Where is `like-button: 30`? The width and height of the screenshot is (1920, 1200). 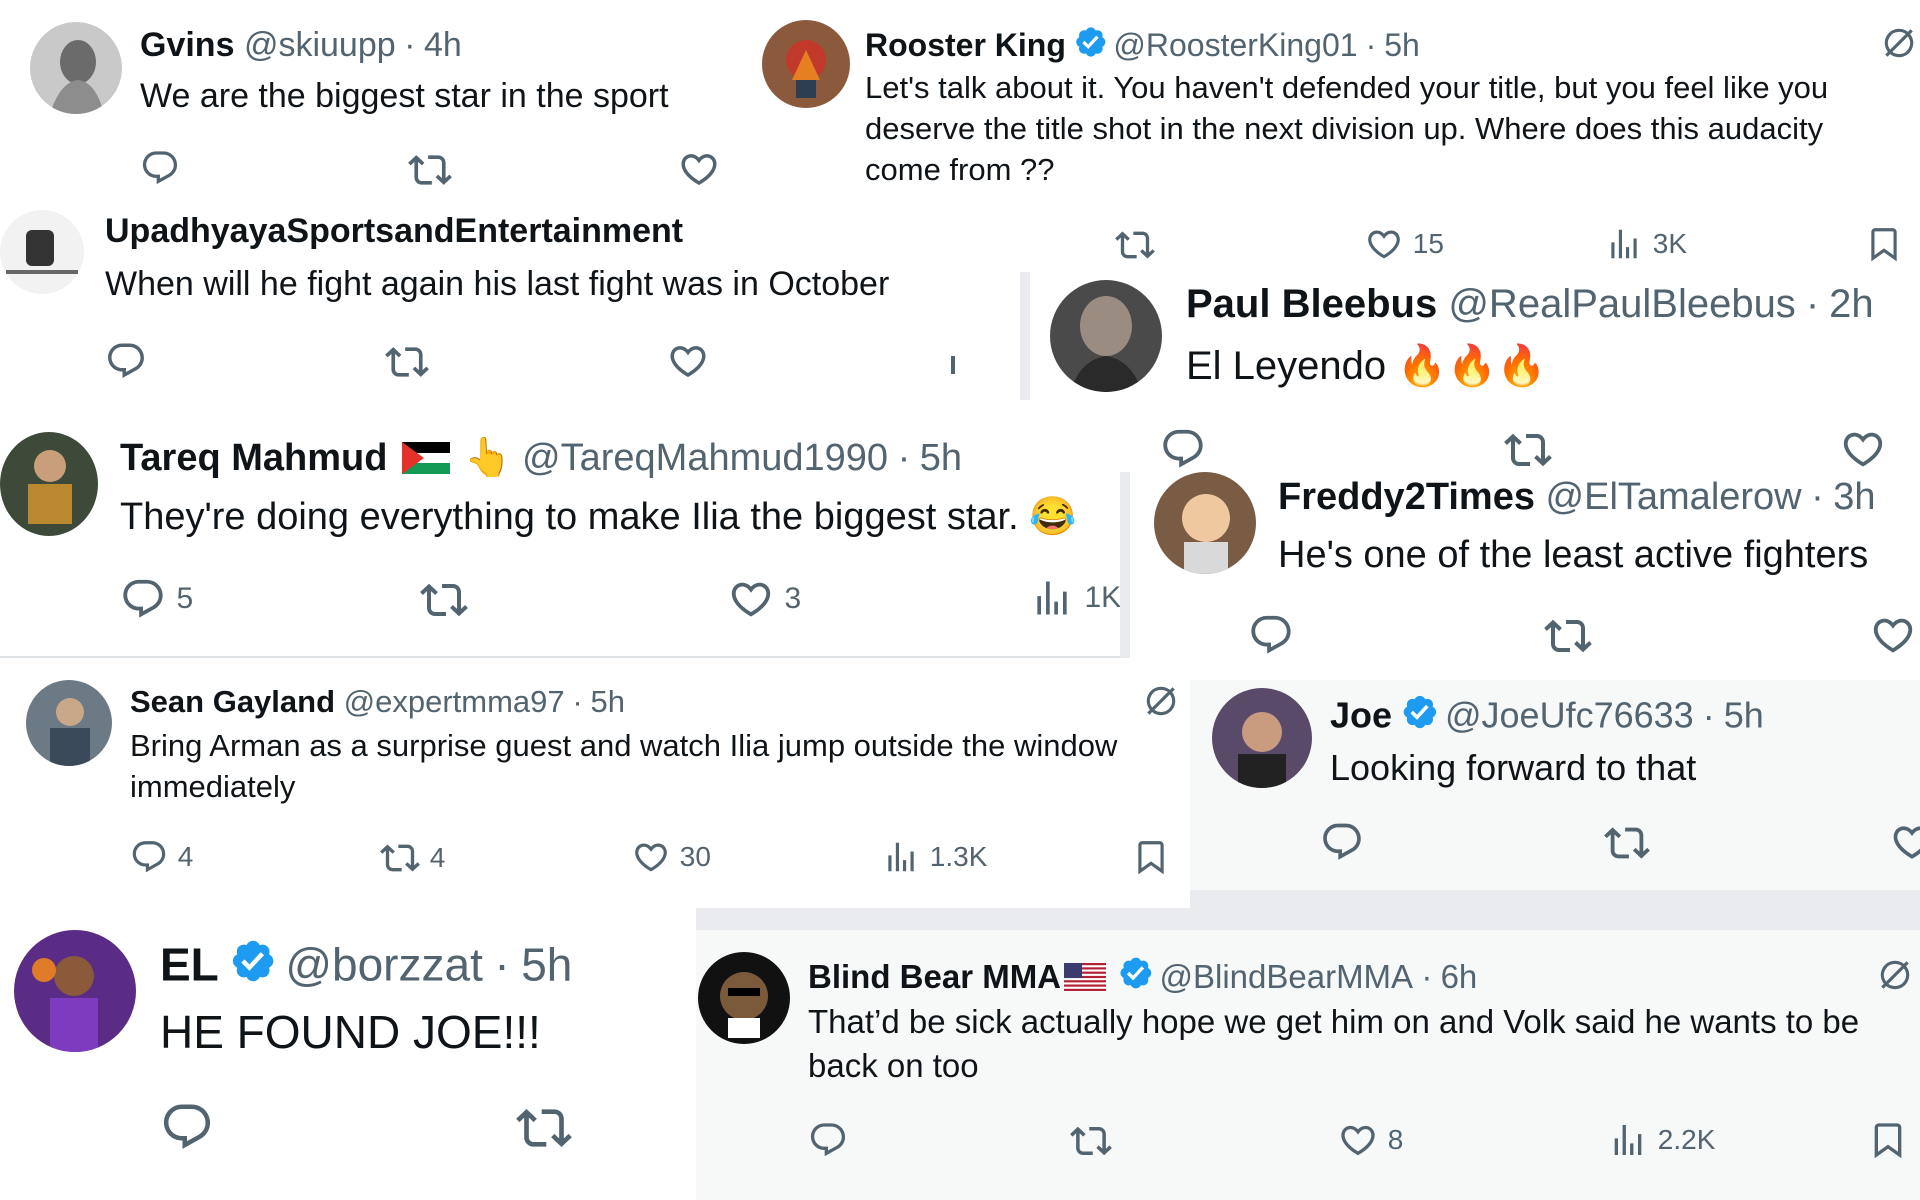
like-button: 30 is located at coordinates (671, 857).